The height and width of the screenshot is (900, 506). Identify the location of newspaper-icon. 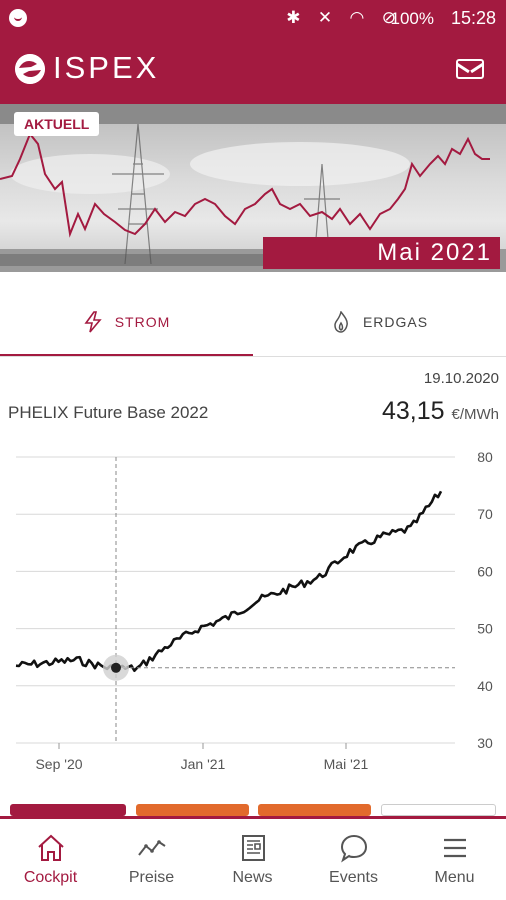
(253, 848).